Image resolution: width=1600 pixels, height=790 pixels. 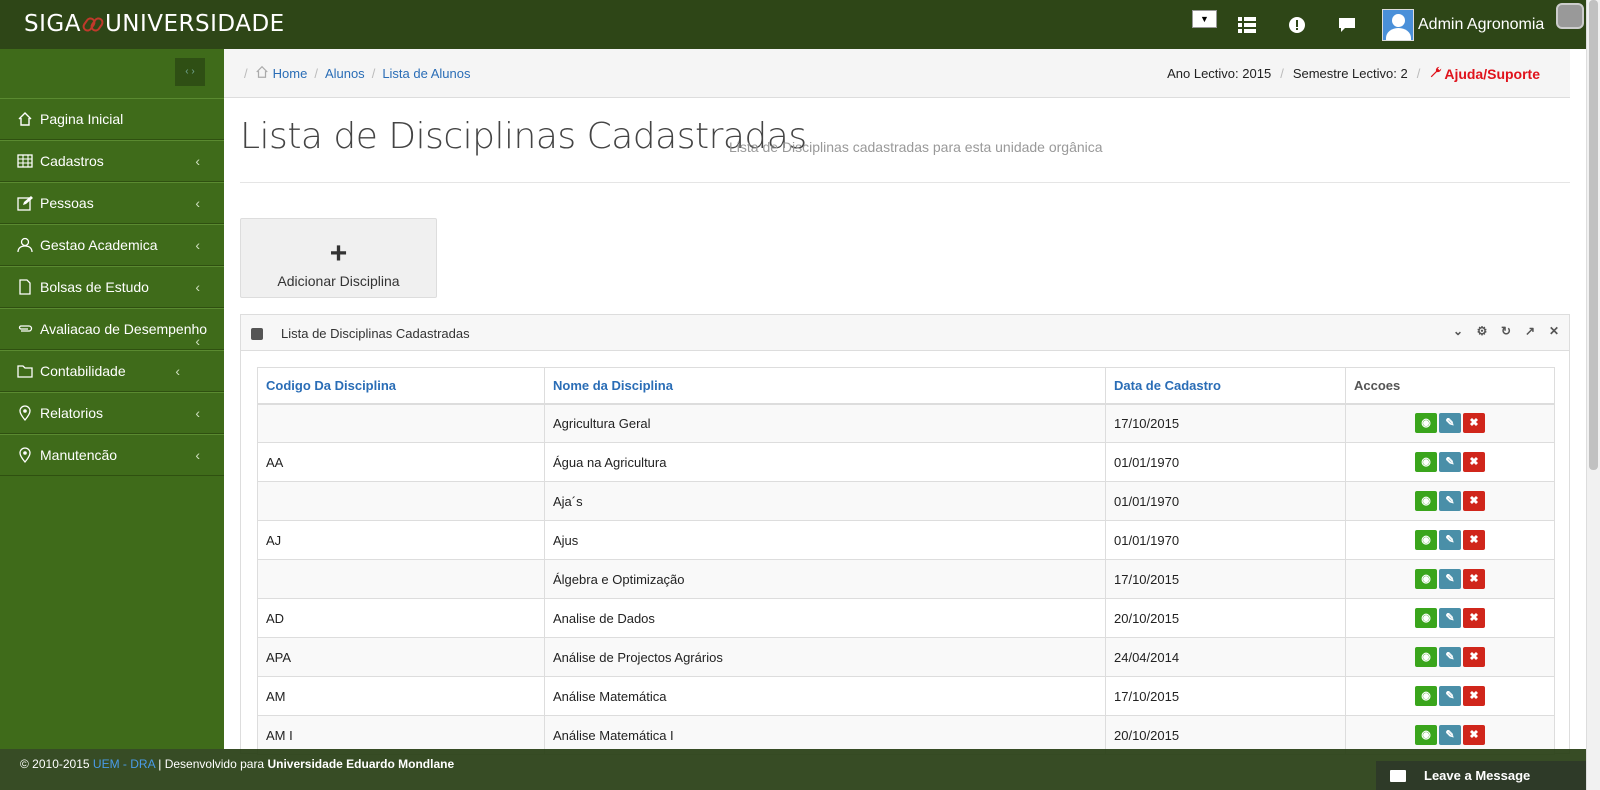 What do you see at coordinates (825, 579) in the screenshot?
I see `cell-nome: Álgebra e Optimização` at bounding box center [825, 579].